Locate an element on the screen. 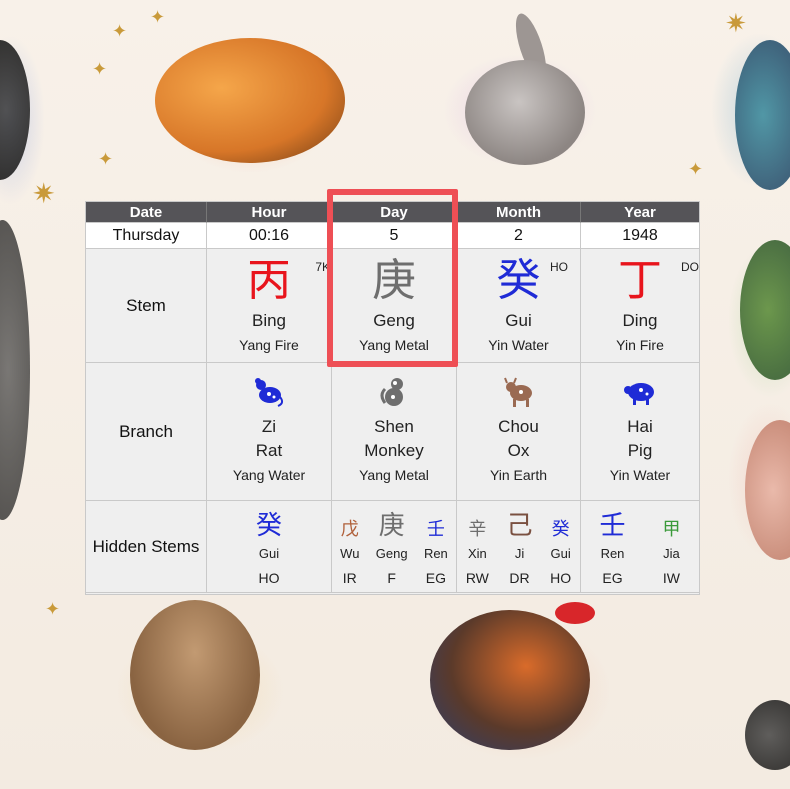 The width and height of the screenshot is (790, 789). hidden-stem-character: 辛 is located at coordinates (477, 529).